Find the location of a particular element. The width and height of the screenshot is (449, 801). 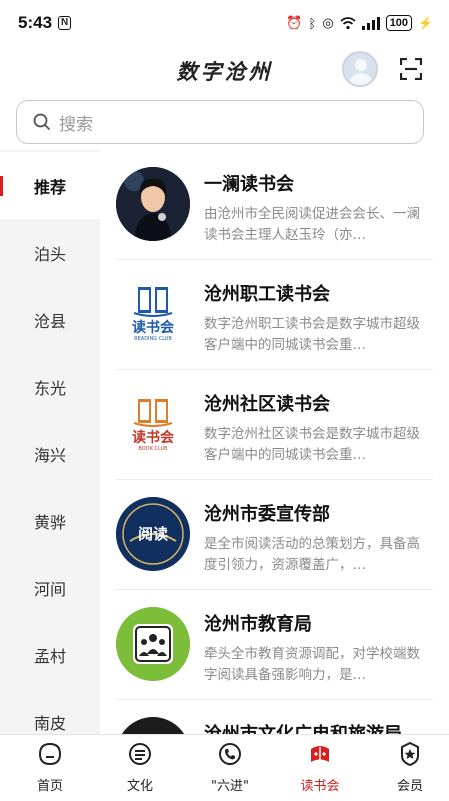

bottom-tab-bar: 首页 文化 "六进" 读书会 会员 is located at coordinates (224, 767).